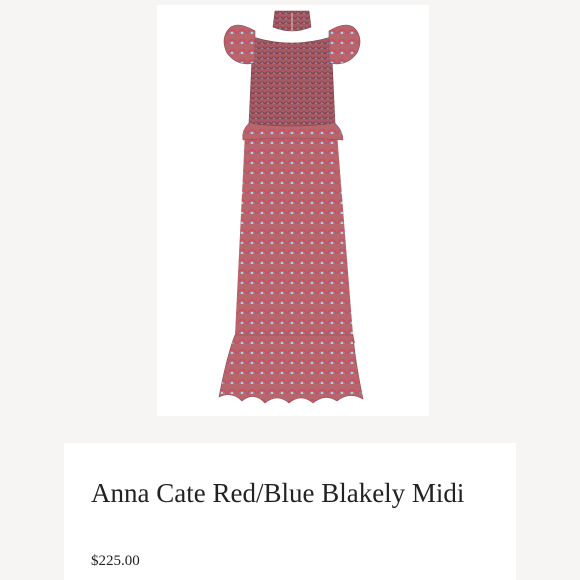  I want to click on product-title: Anna Cate Red/Blue Blakely Midi, so click(291, 493).